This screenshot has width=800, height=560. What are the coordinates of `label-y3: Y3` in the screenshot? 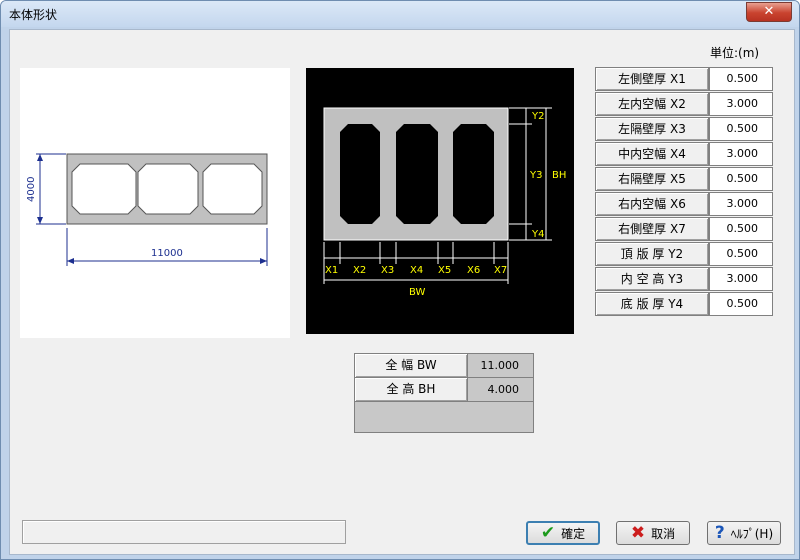 It's located at (535, 175).